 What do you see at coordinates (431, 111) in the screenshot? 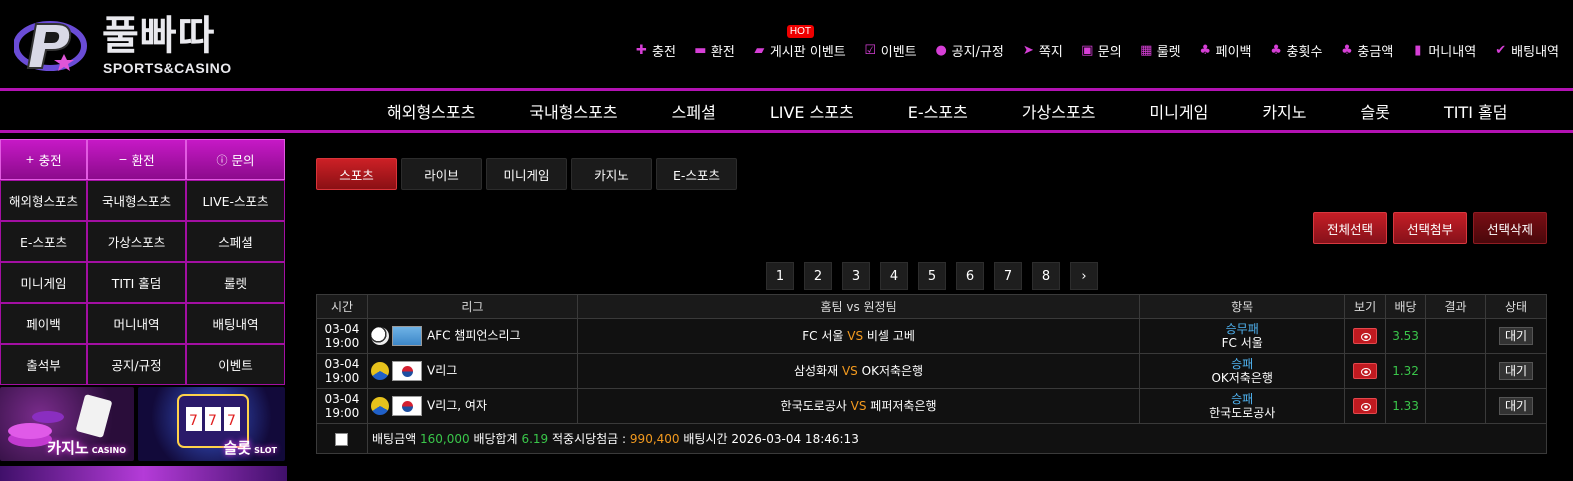
I see `menu-overseas-sports: 해외형스포츠` at bounding box center [431, 111].